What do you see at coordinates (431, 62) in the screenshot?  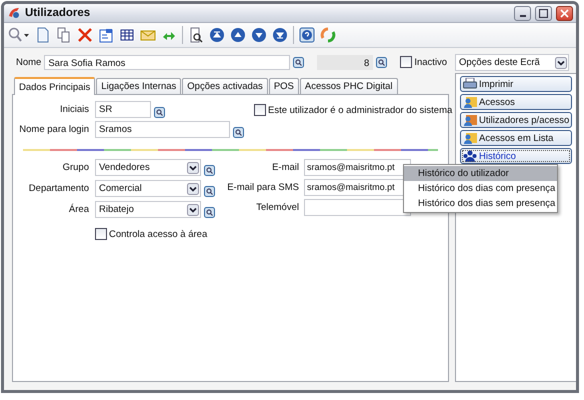 I see `checkbox-label: Inactivo` at bounding box center [431, 62].